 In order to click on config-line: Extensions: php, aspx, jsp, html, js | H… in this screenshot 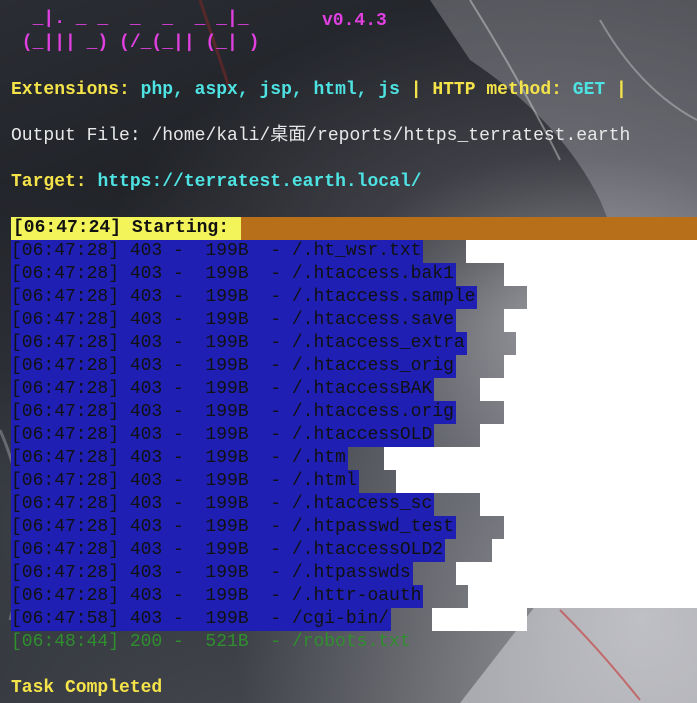, I will do `click(319, 90)`.